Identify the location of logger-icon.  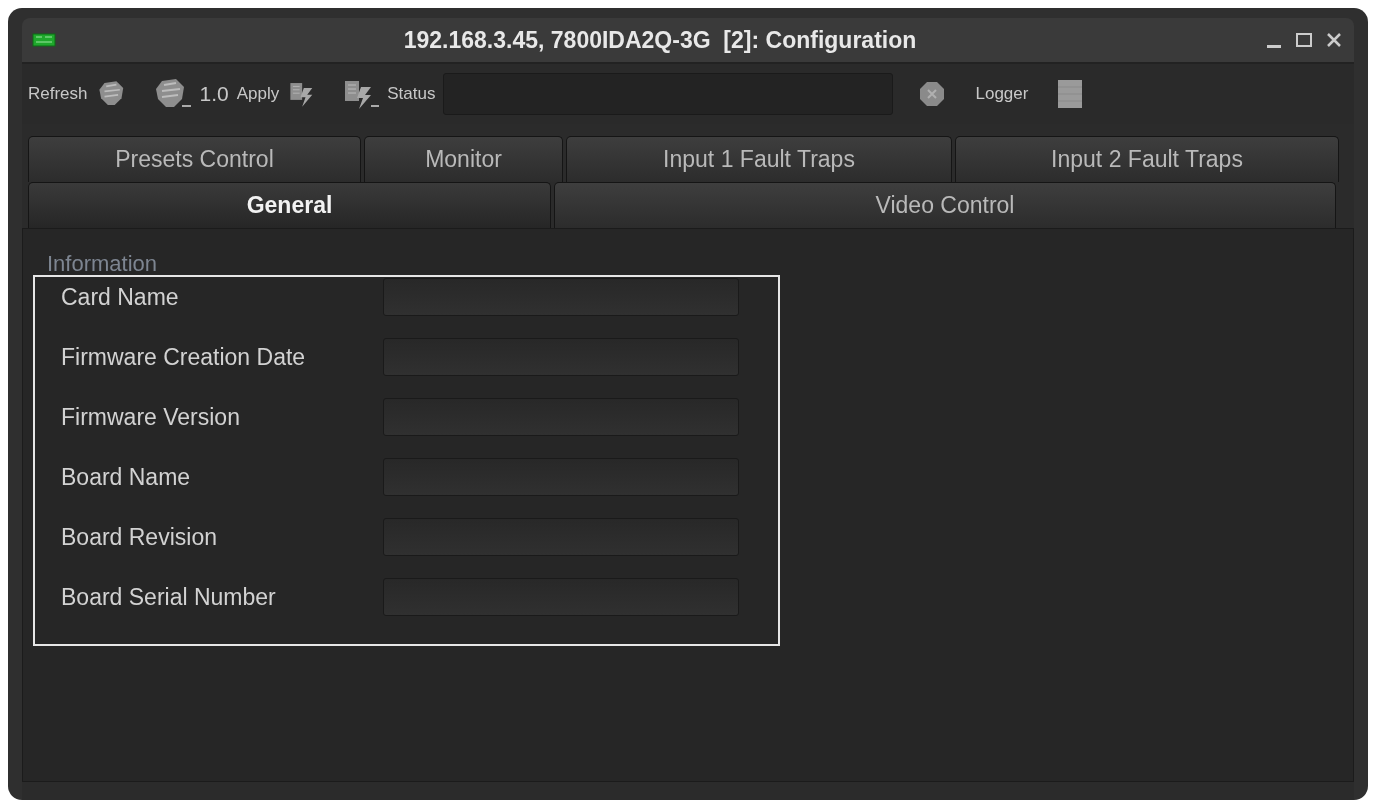
(1070, 94).